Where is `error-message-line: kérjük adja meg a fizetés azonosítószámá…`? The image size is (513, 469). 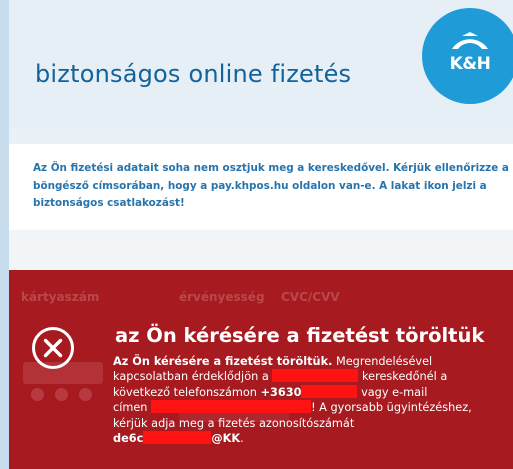
error-message-line: kérjük adja meg a fizetés azonosítószámá… is located at coordinates (234, 423).